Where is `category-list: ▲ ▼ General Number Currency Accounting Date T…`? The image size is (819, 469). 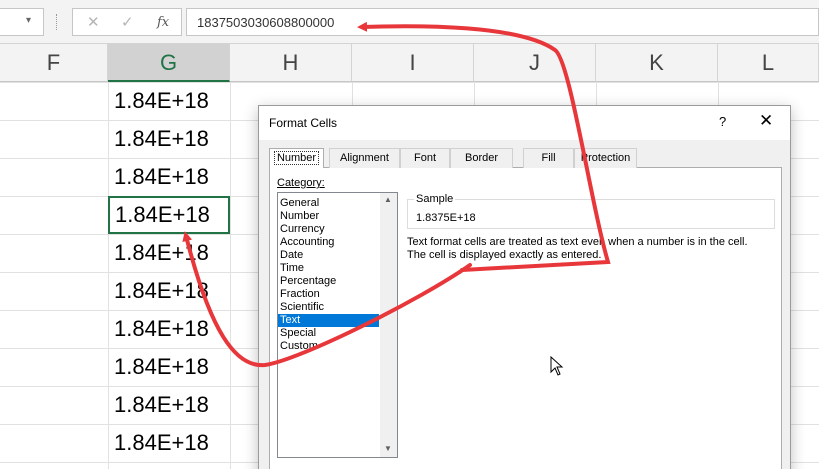
category-list: ▲ ▼ General Number Currency Accounting Date T… is located at coordinates (337, 325).